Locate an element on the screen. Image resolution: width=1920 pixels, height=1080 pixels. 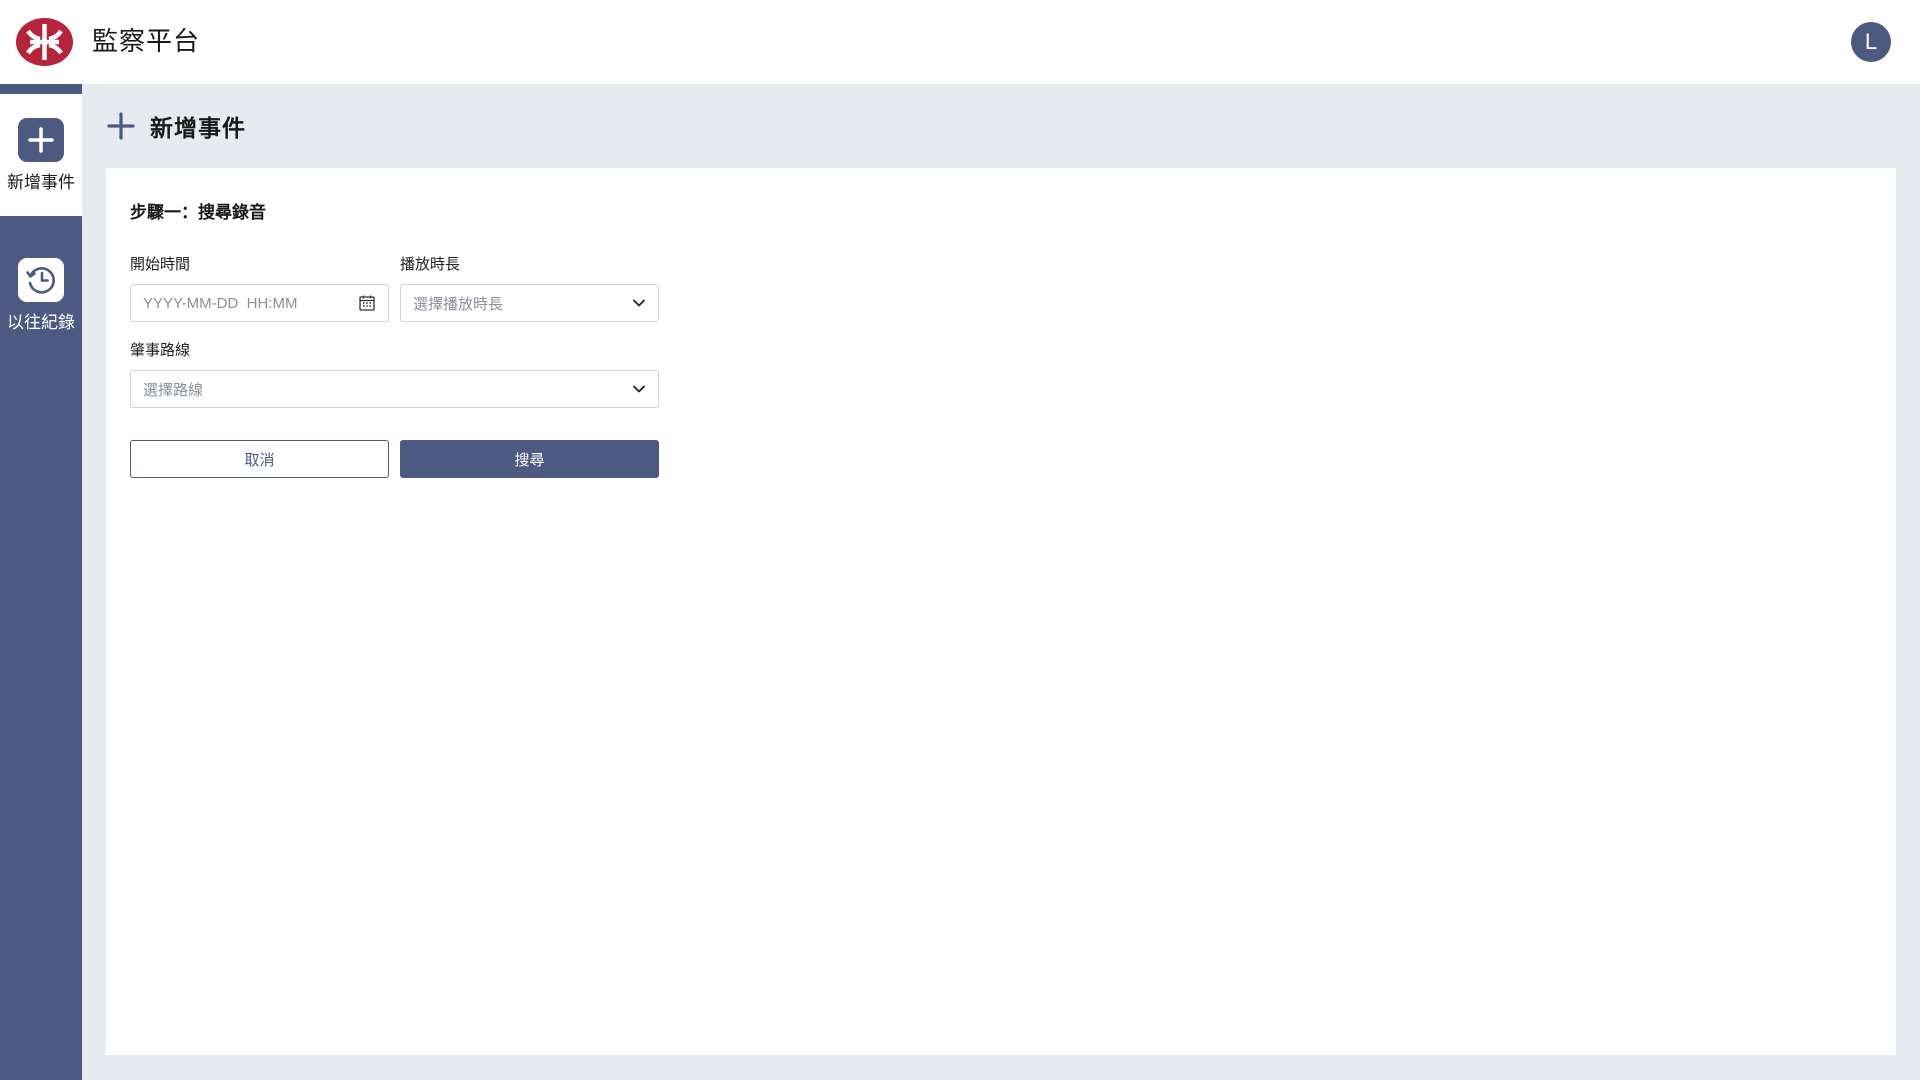
app-title: 監察平台 is located at coordinates (146, 42).